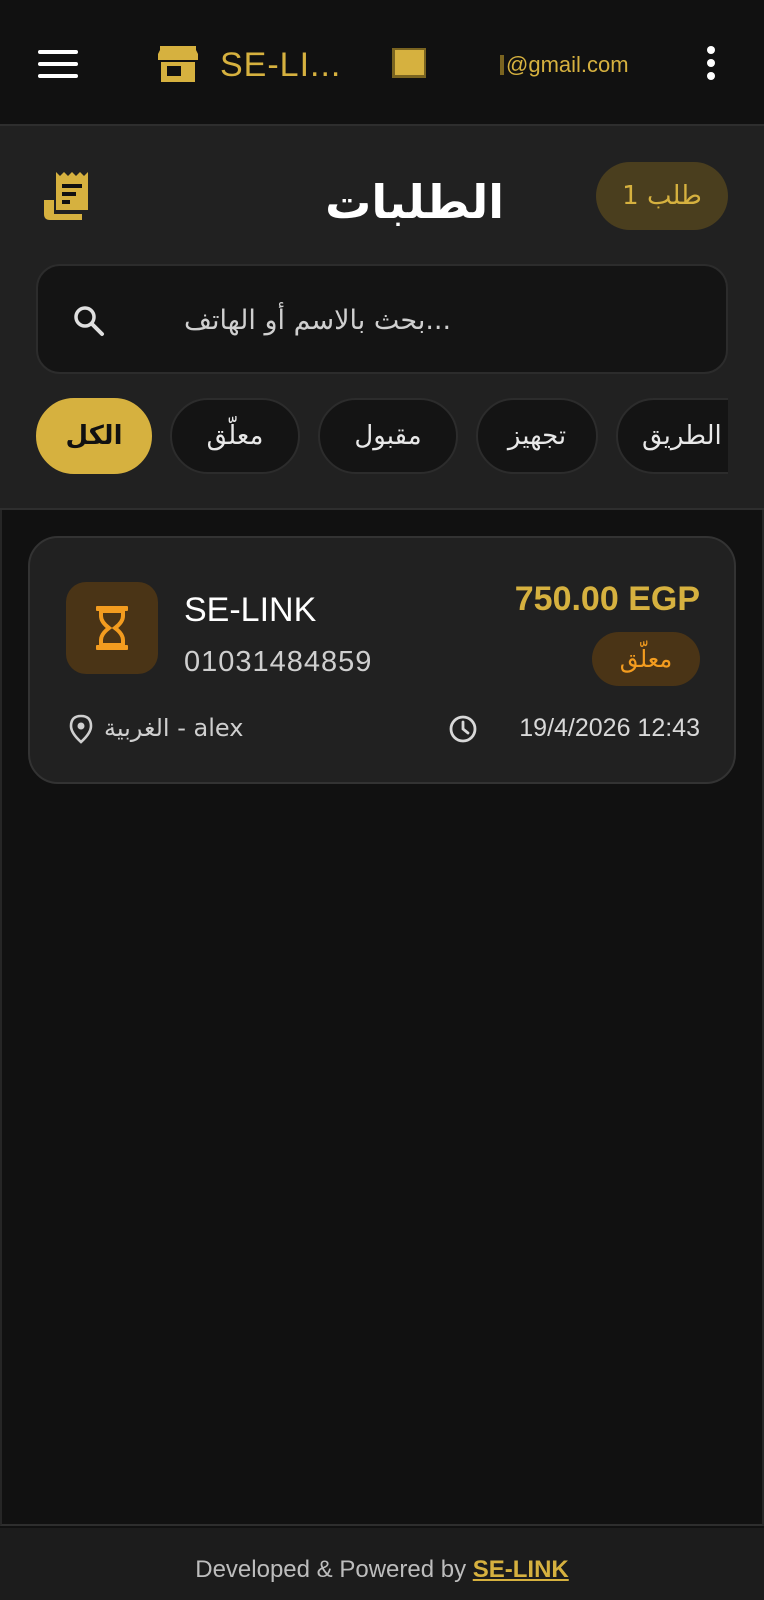  What do you see at coordinates (463, 729) in the screenshot?
I see `clock-icon` at bounding box center [463, 729].